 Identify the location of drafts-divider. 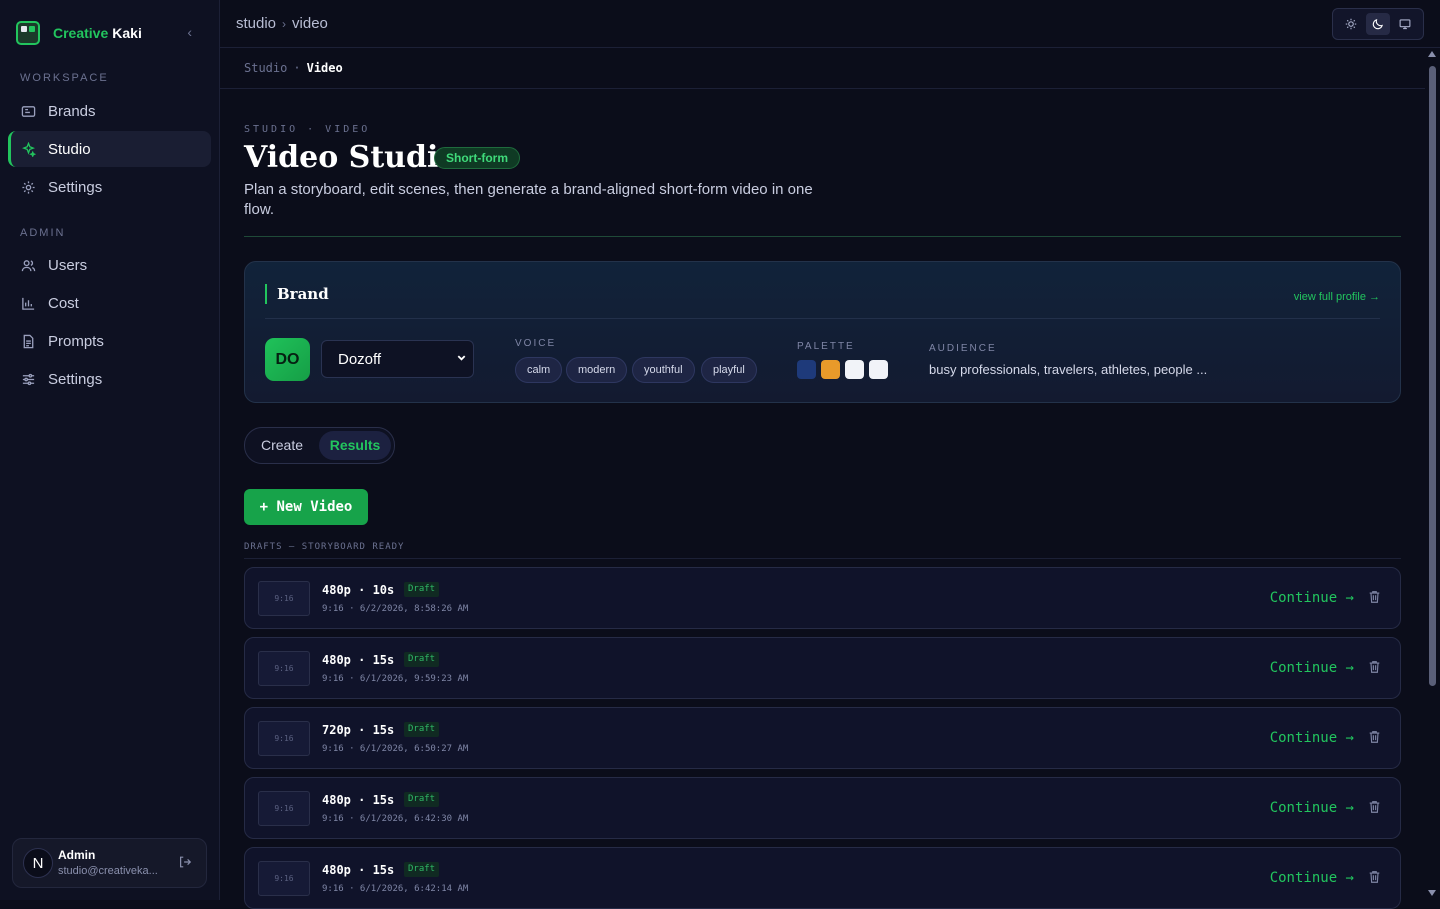
(822, 558).